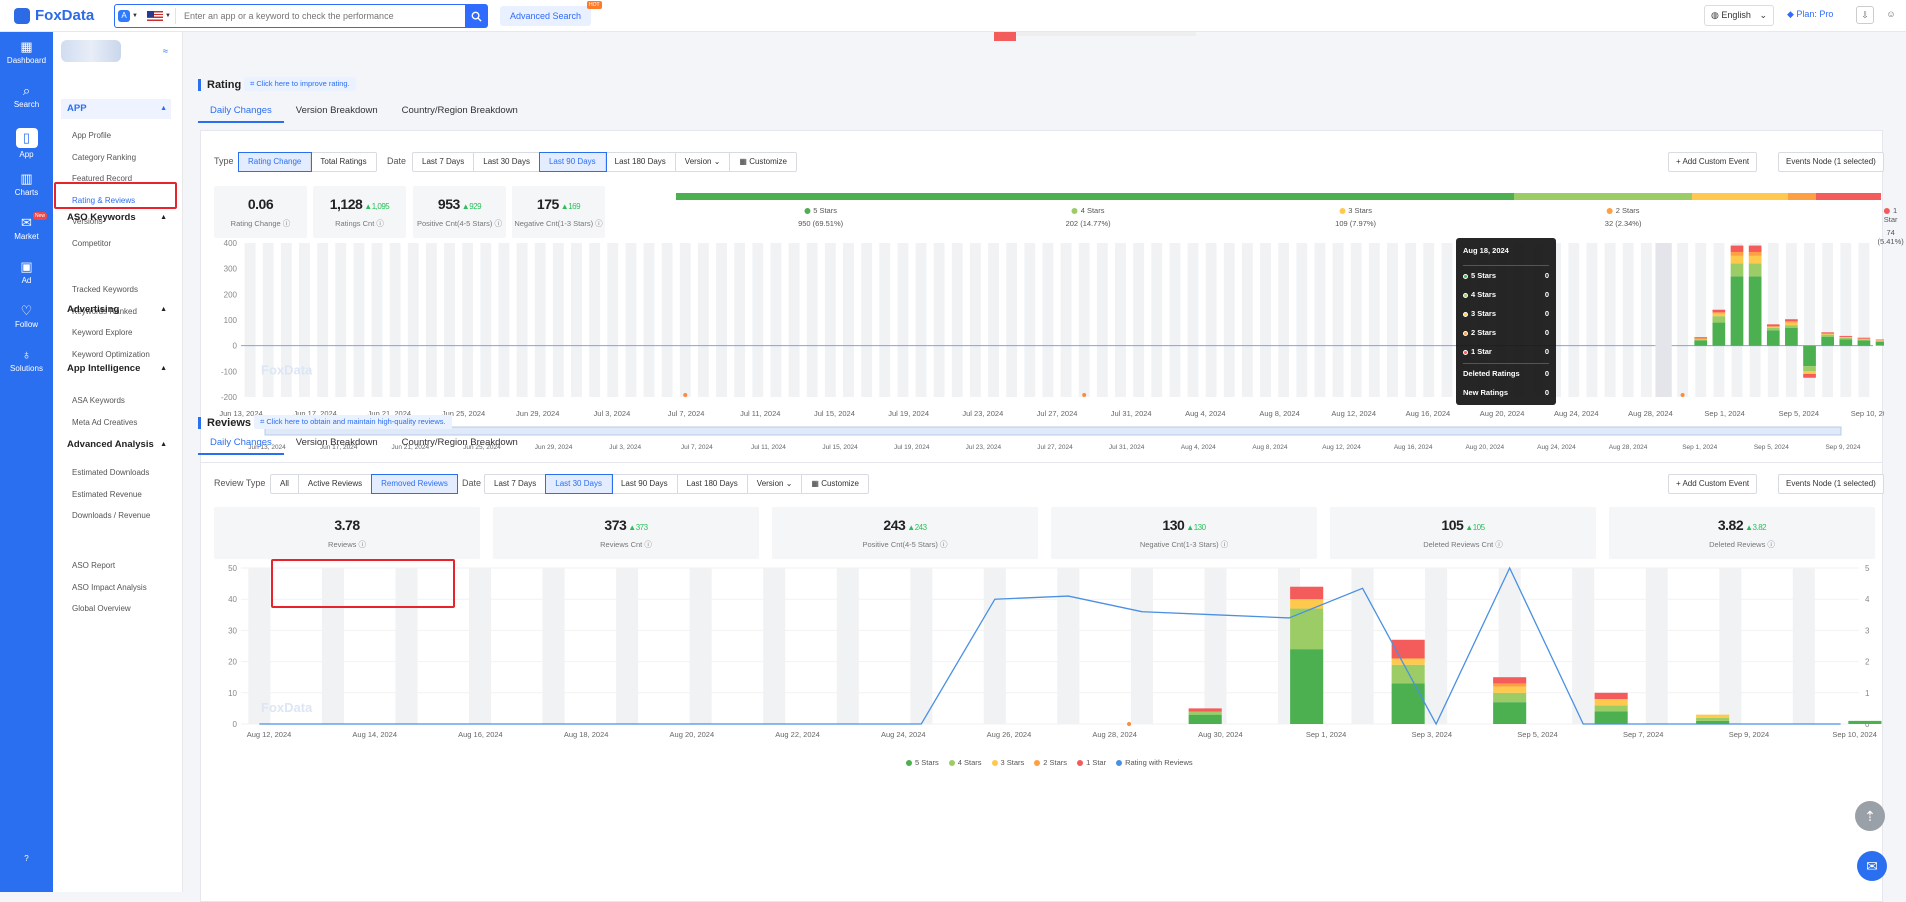  What do you see at coordinates (104, 422) in the screenshot?
I see `sidebar-item-meta-ad-creatives: Meta Ad Creatives` at bounding box center [104, 422].